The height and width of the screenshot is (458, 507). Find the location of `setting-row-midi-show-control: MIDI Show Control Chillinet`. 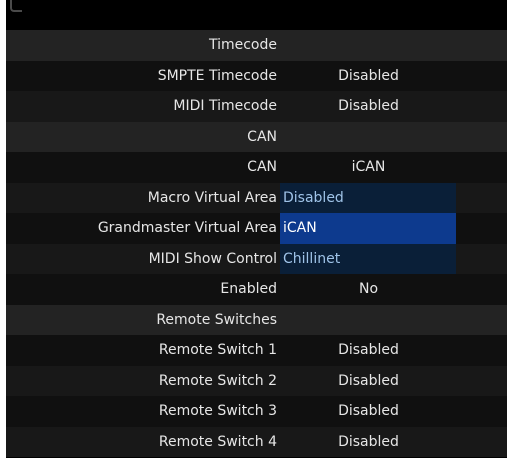

setting-row-midi-show-control: MIDI Show Control Chillinet is located at coordinates (256, 258).